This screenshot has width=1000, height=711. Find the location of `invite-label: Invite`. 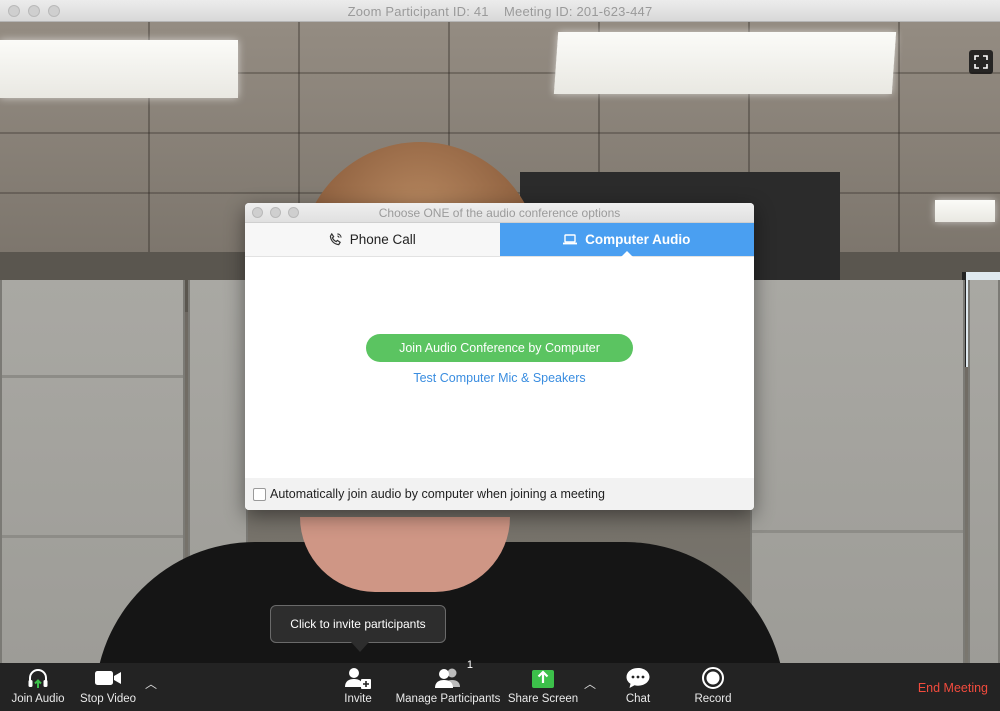

invite-label: Invite is located at coordinates (358, 699).